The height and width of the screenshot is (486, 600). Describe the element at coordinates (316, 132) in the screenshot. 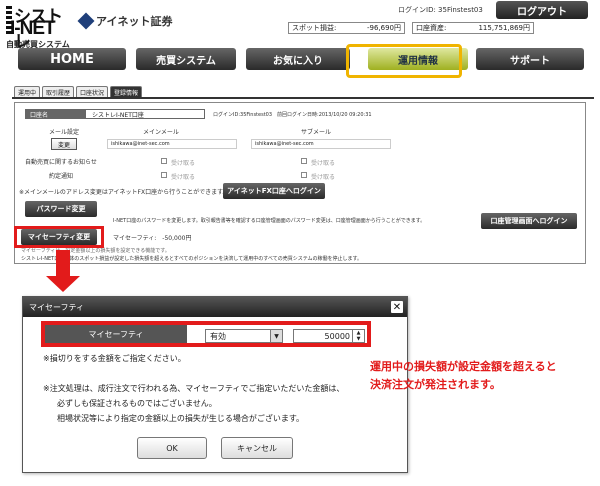

I see `sub-mail-label: サブメール` at that location.